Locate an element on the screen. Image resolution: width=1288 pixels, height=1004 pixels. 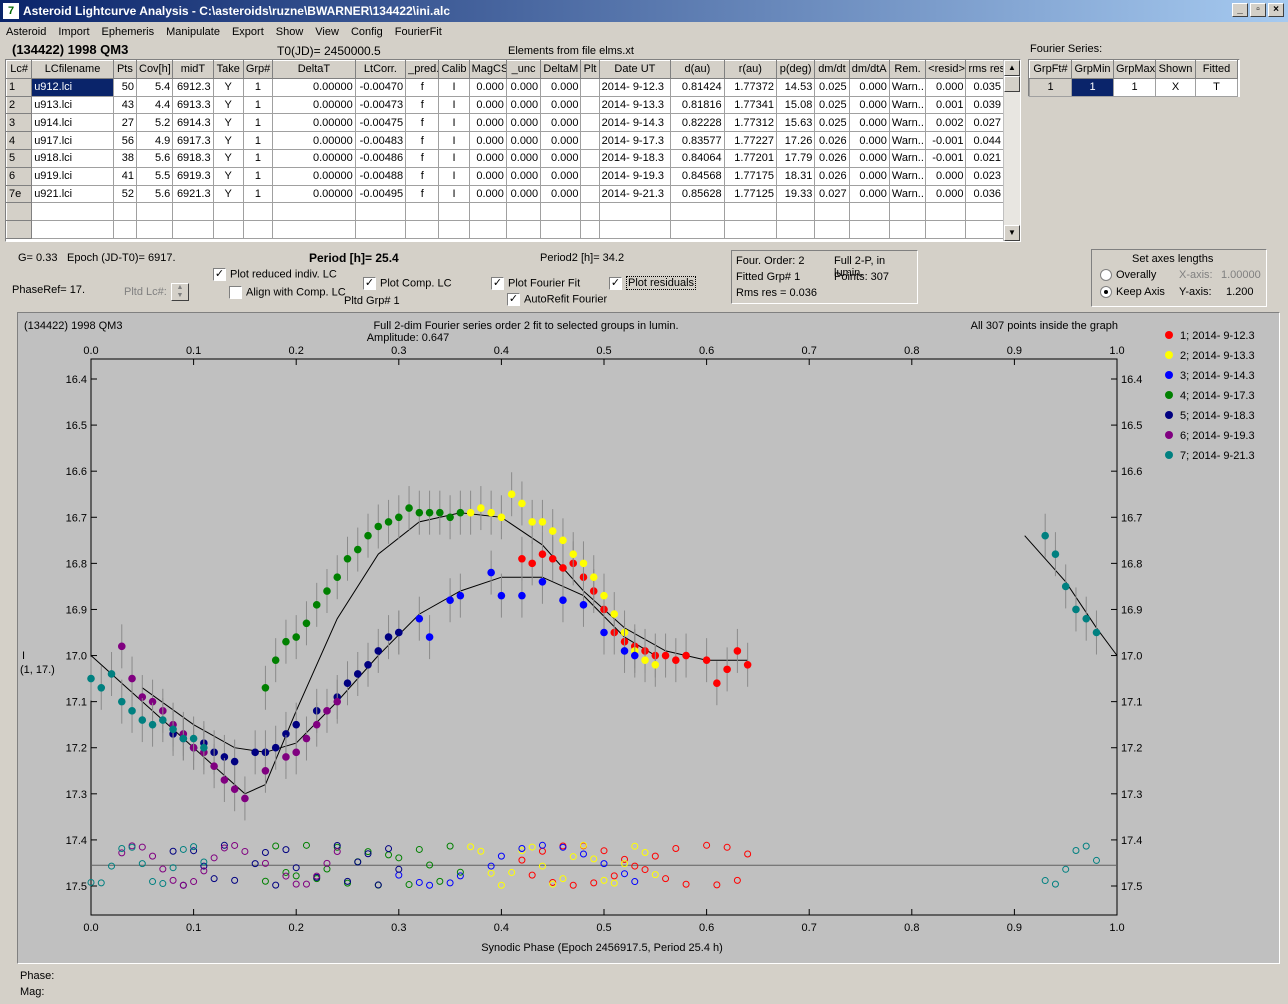
table-cell: u913.lci is located at coordinates (72, 105).